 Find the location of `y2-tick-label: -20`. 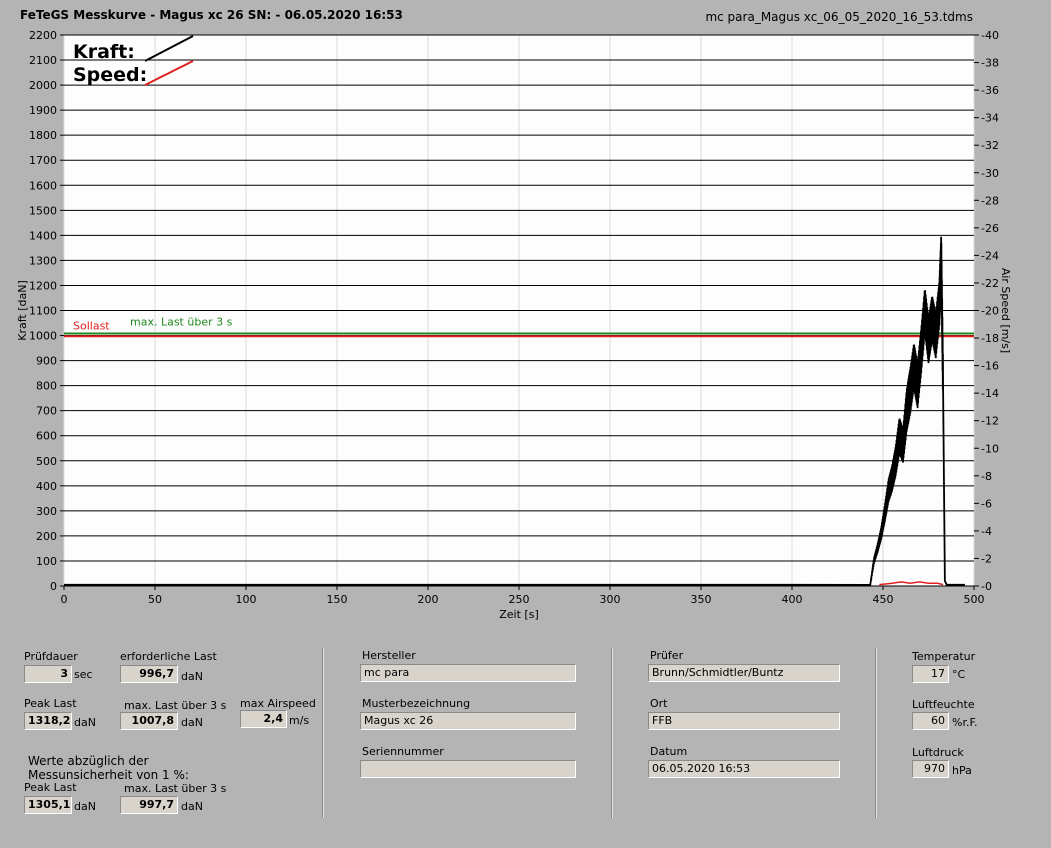

y2-tick-label: -20 is located at coordinates (990, 311).